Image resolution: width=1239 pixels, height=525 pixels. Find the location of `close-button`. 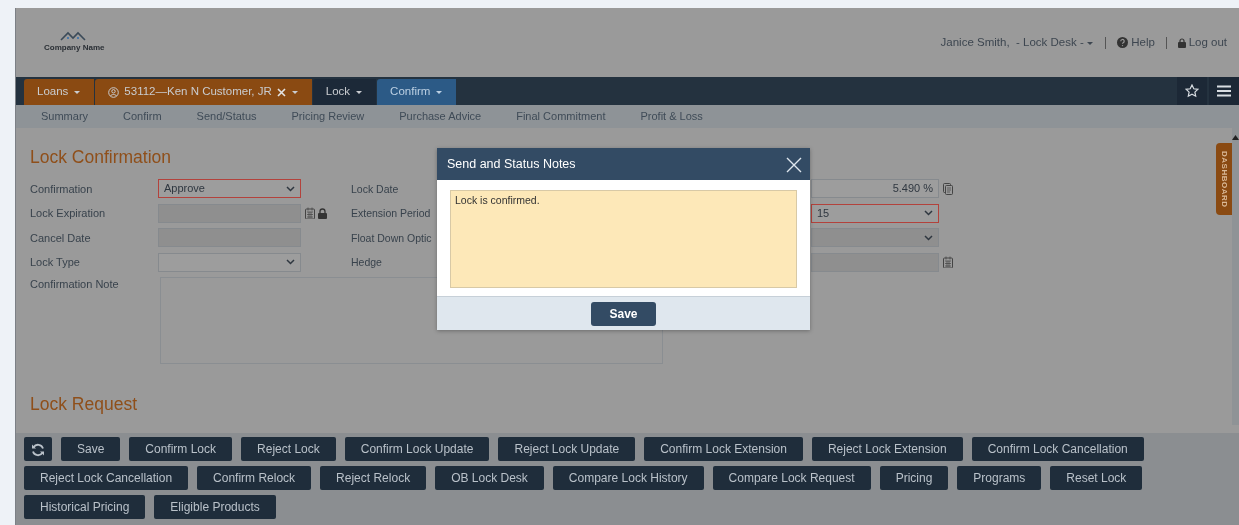

close-button is located at coordinates (794, 164).